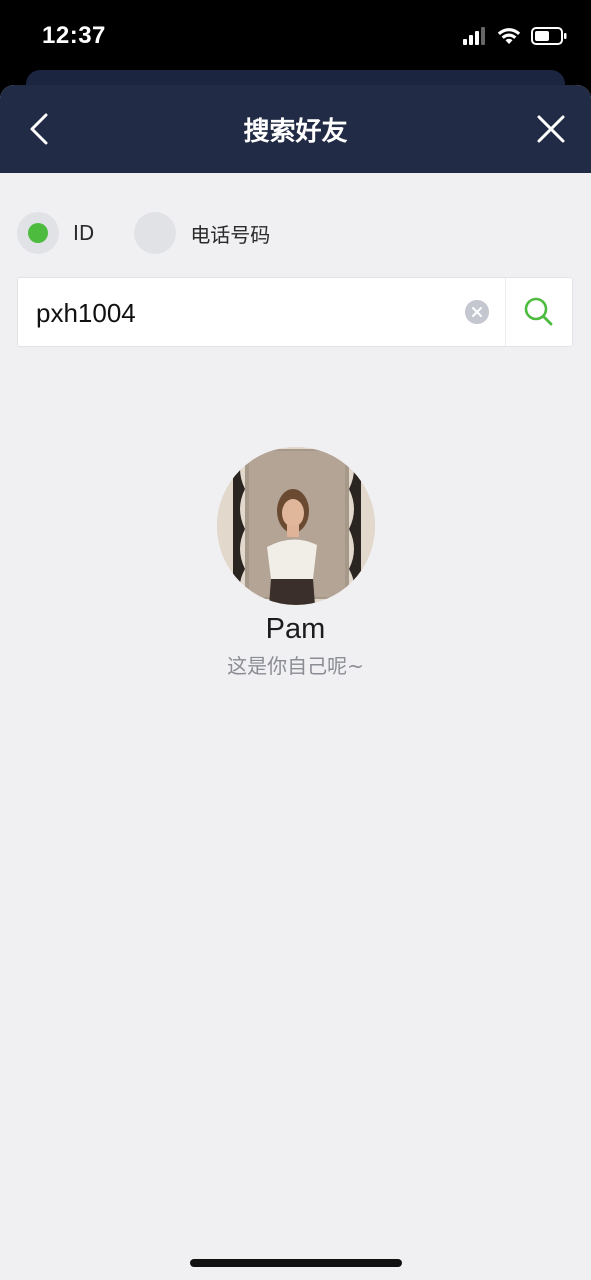  I want to click on page-title: 搜索好友, so click(295, 132).